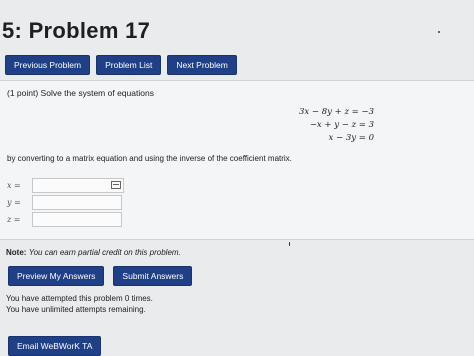  I want to click on next-problem-button: Next Problem, so click(202, 65).